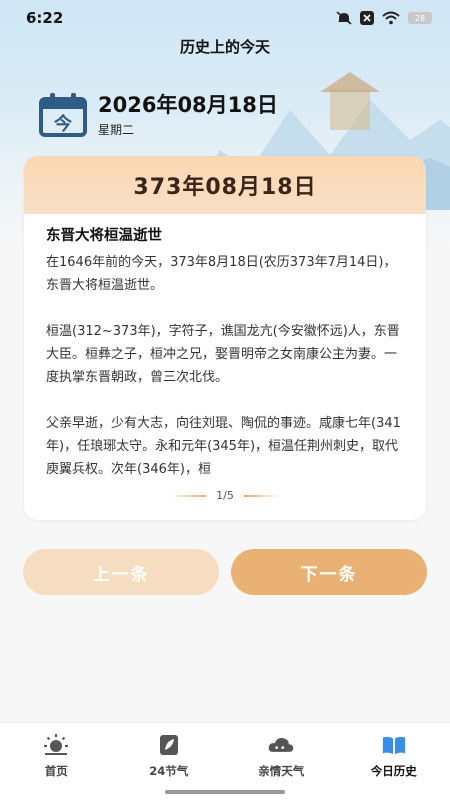  Describe the element at coordinates (121, 572) in the screenshot. I see `previous-button: 上一条` at that location.